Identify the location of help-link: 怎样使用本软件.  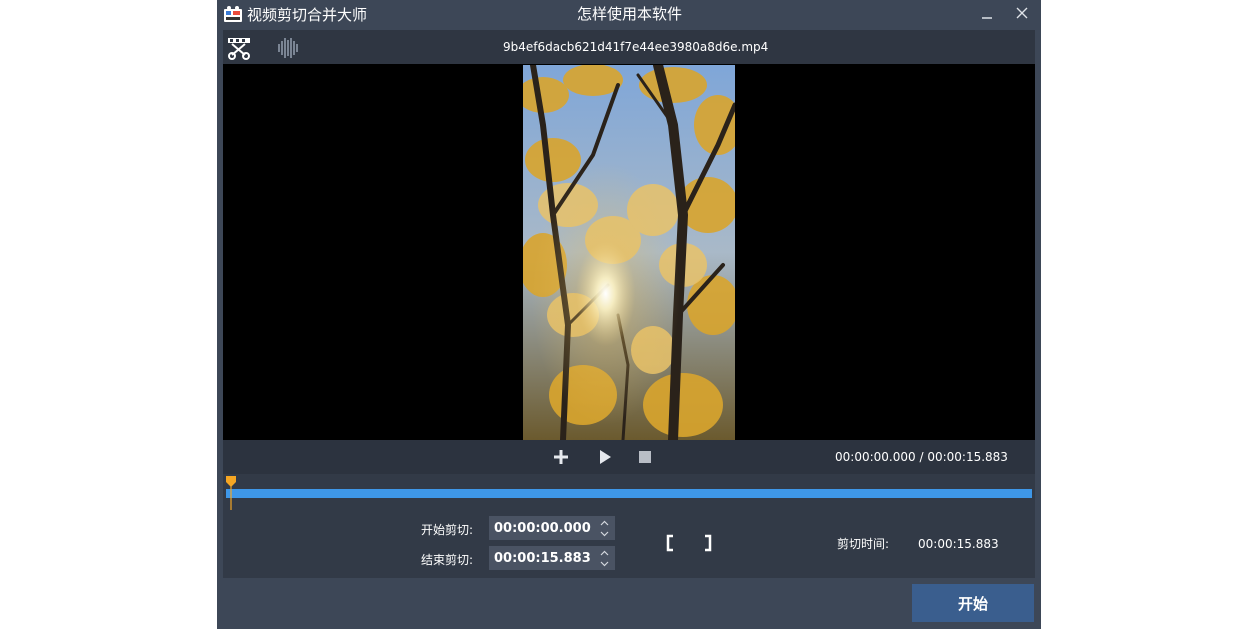
(629, 14).